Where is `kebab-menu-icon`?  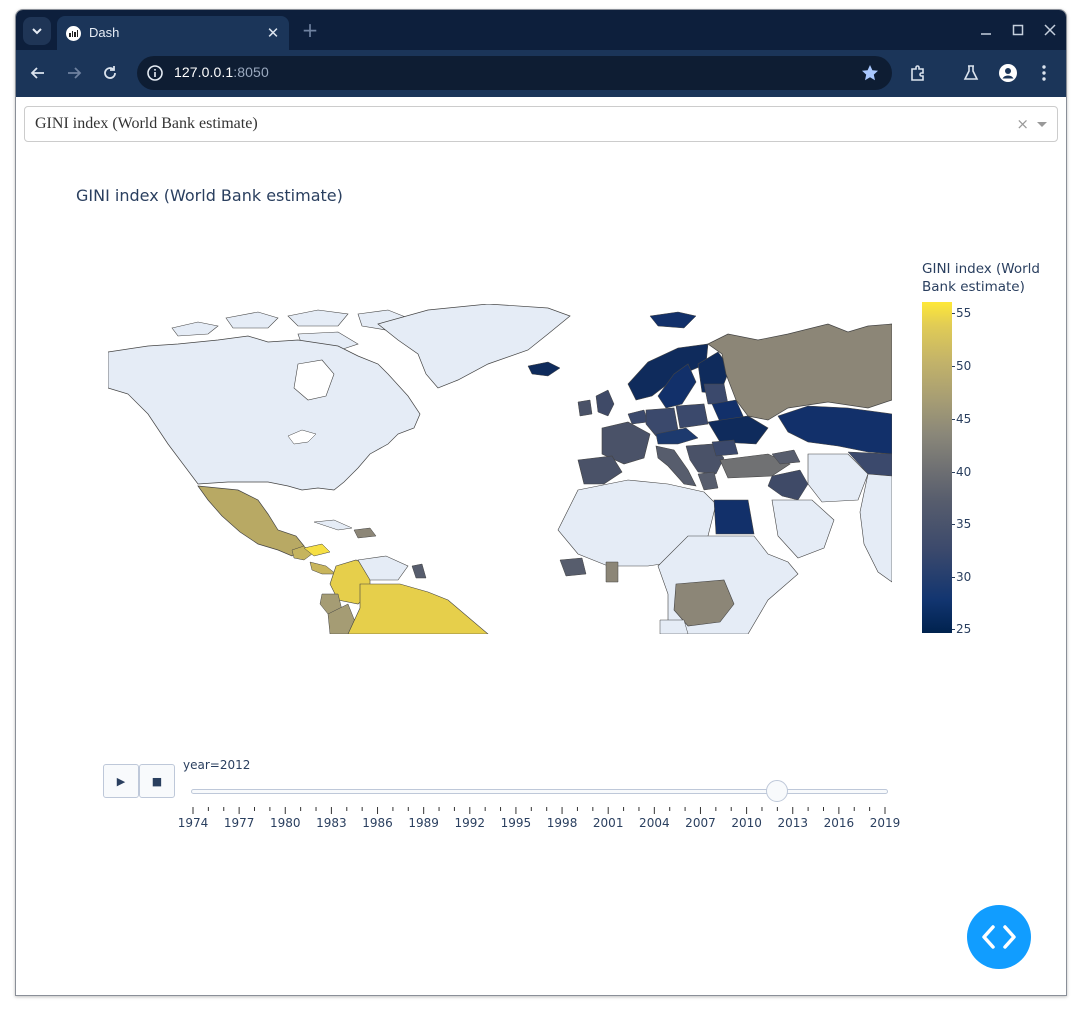 kebab-menu-icon is located at coordinates (1044, 73).